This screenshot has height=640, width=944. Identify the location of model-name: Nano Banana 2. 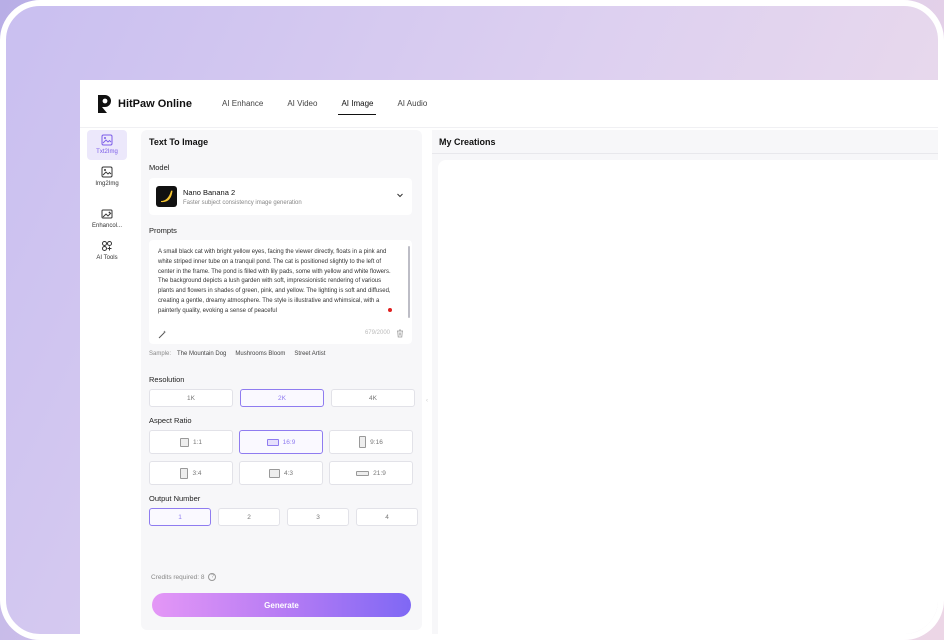
(209, 192).